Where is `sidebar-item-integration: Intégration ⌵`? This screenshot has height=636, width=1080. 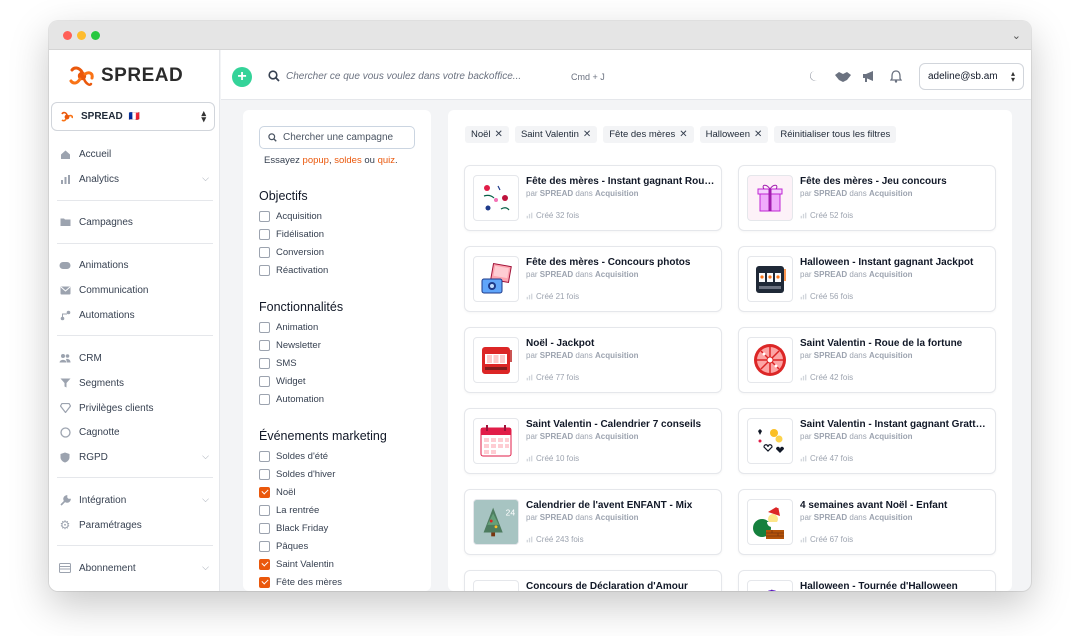 sidebar-item-integration: Intégration ⌵ is located at coordinates (134, 500).